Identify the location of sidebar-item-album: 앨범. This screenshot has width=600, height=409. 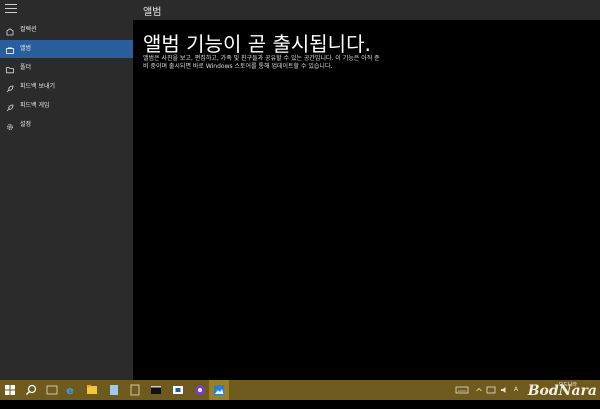
(66, 49).